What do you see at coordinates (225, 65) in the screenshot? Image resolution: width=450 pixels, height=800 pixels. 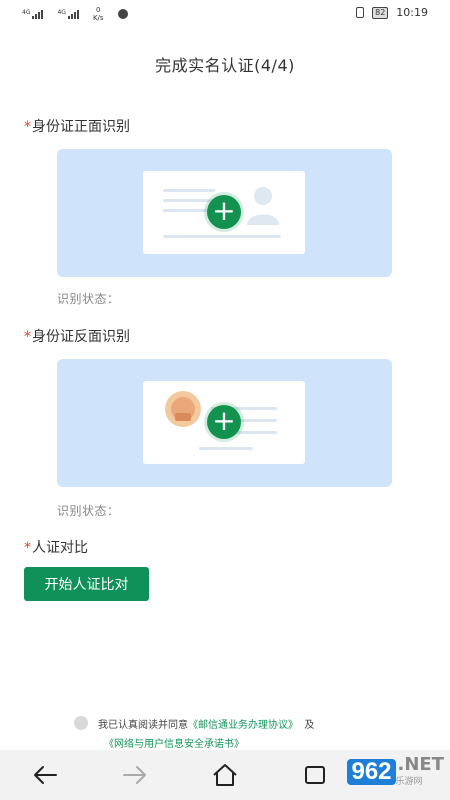 I see `page-title: 完成实名认证(4/4)` at bounding box center [225, 65].